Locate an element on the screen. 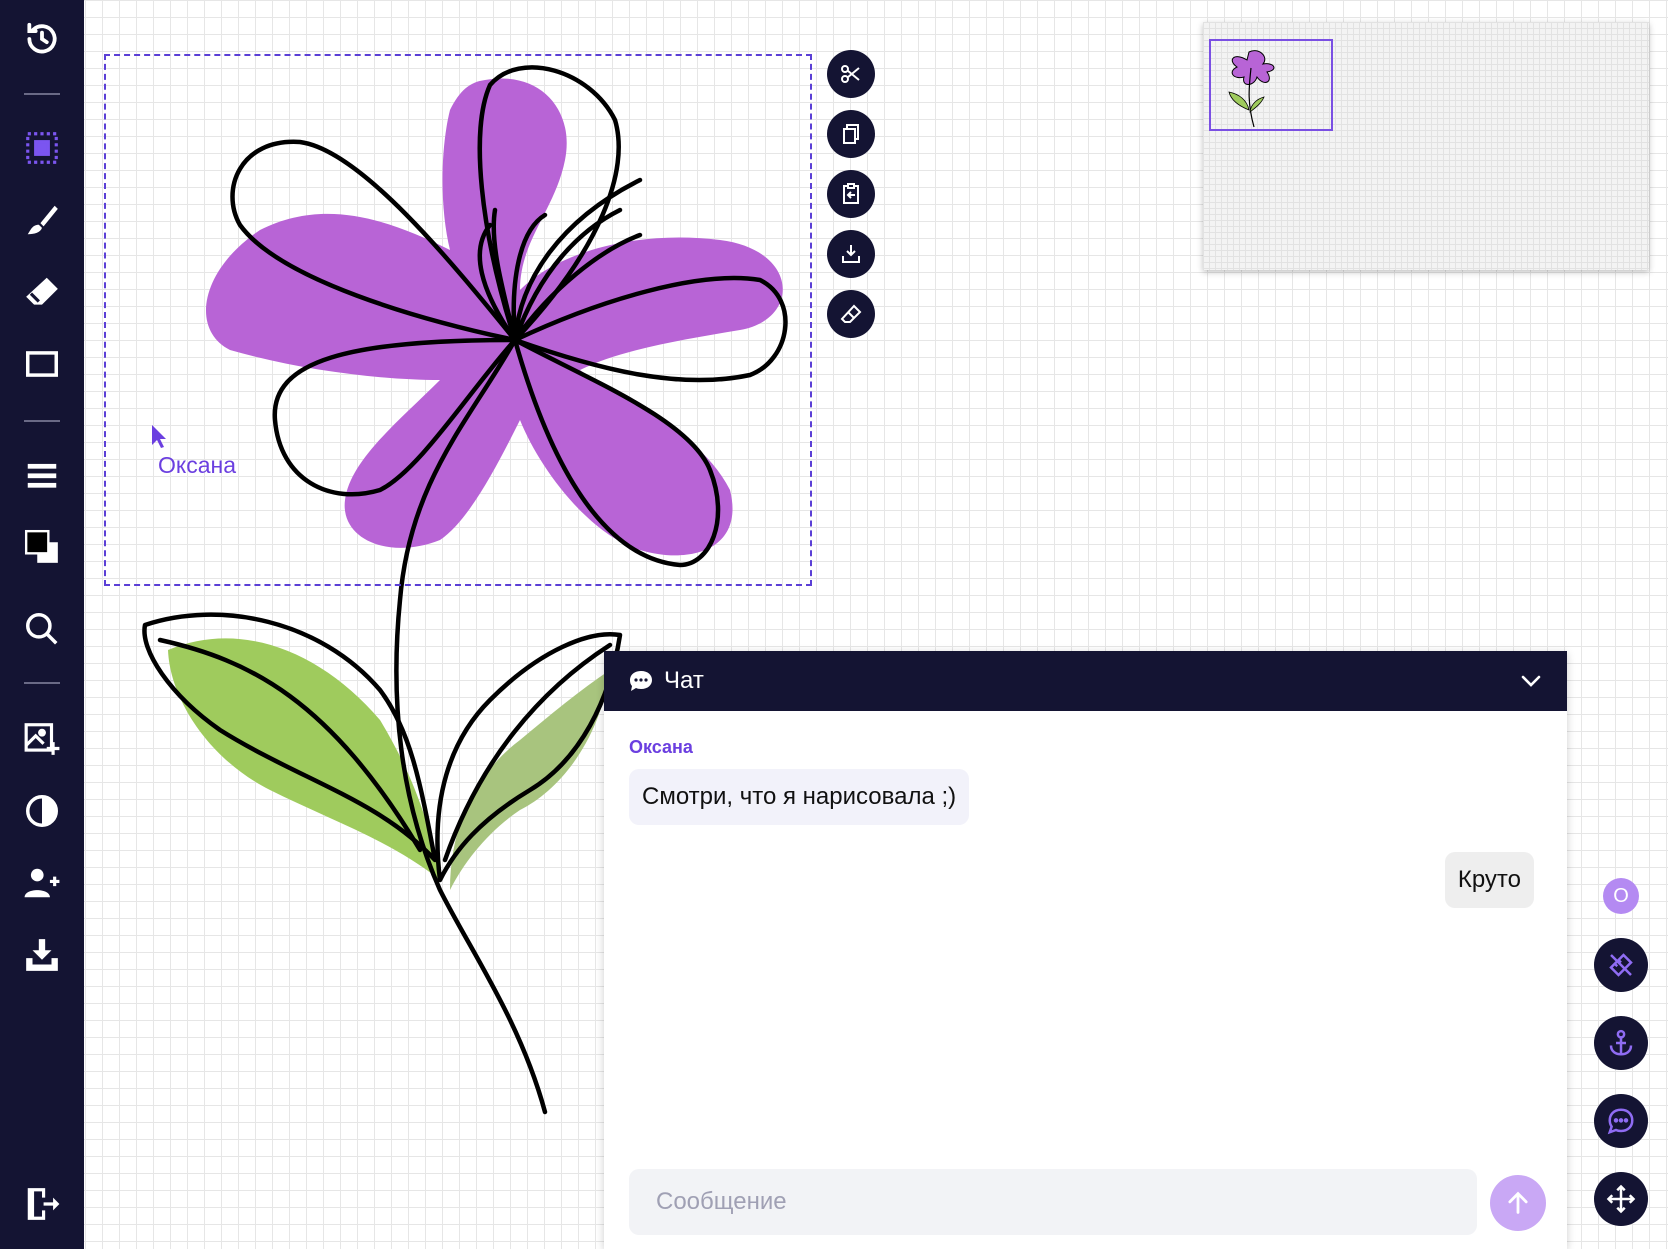 The height and width of the screenshot is (1249, 1668). ruler-pencil-icon is located at coordinates (1621, 965).